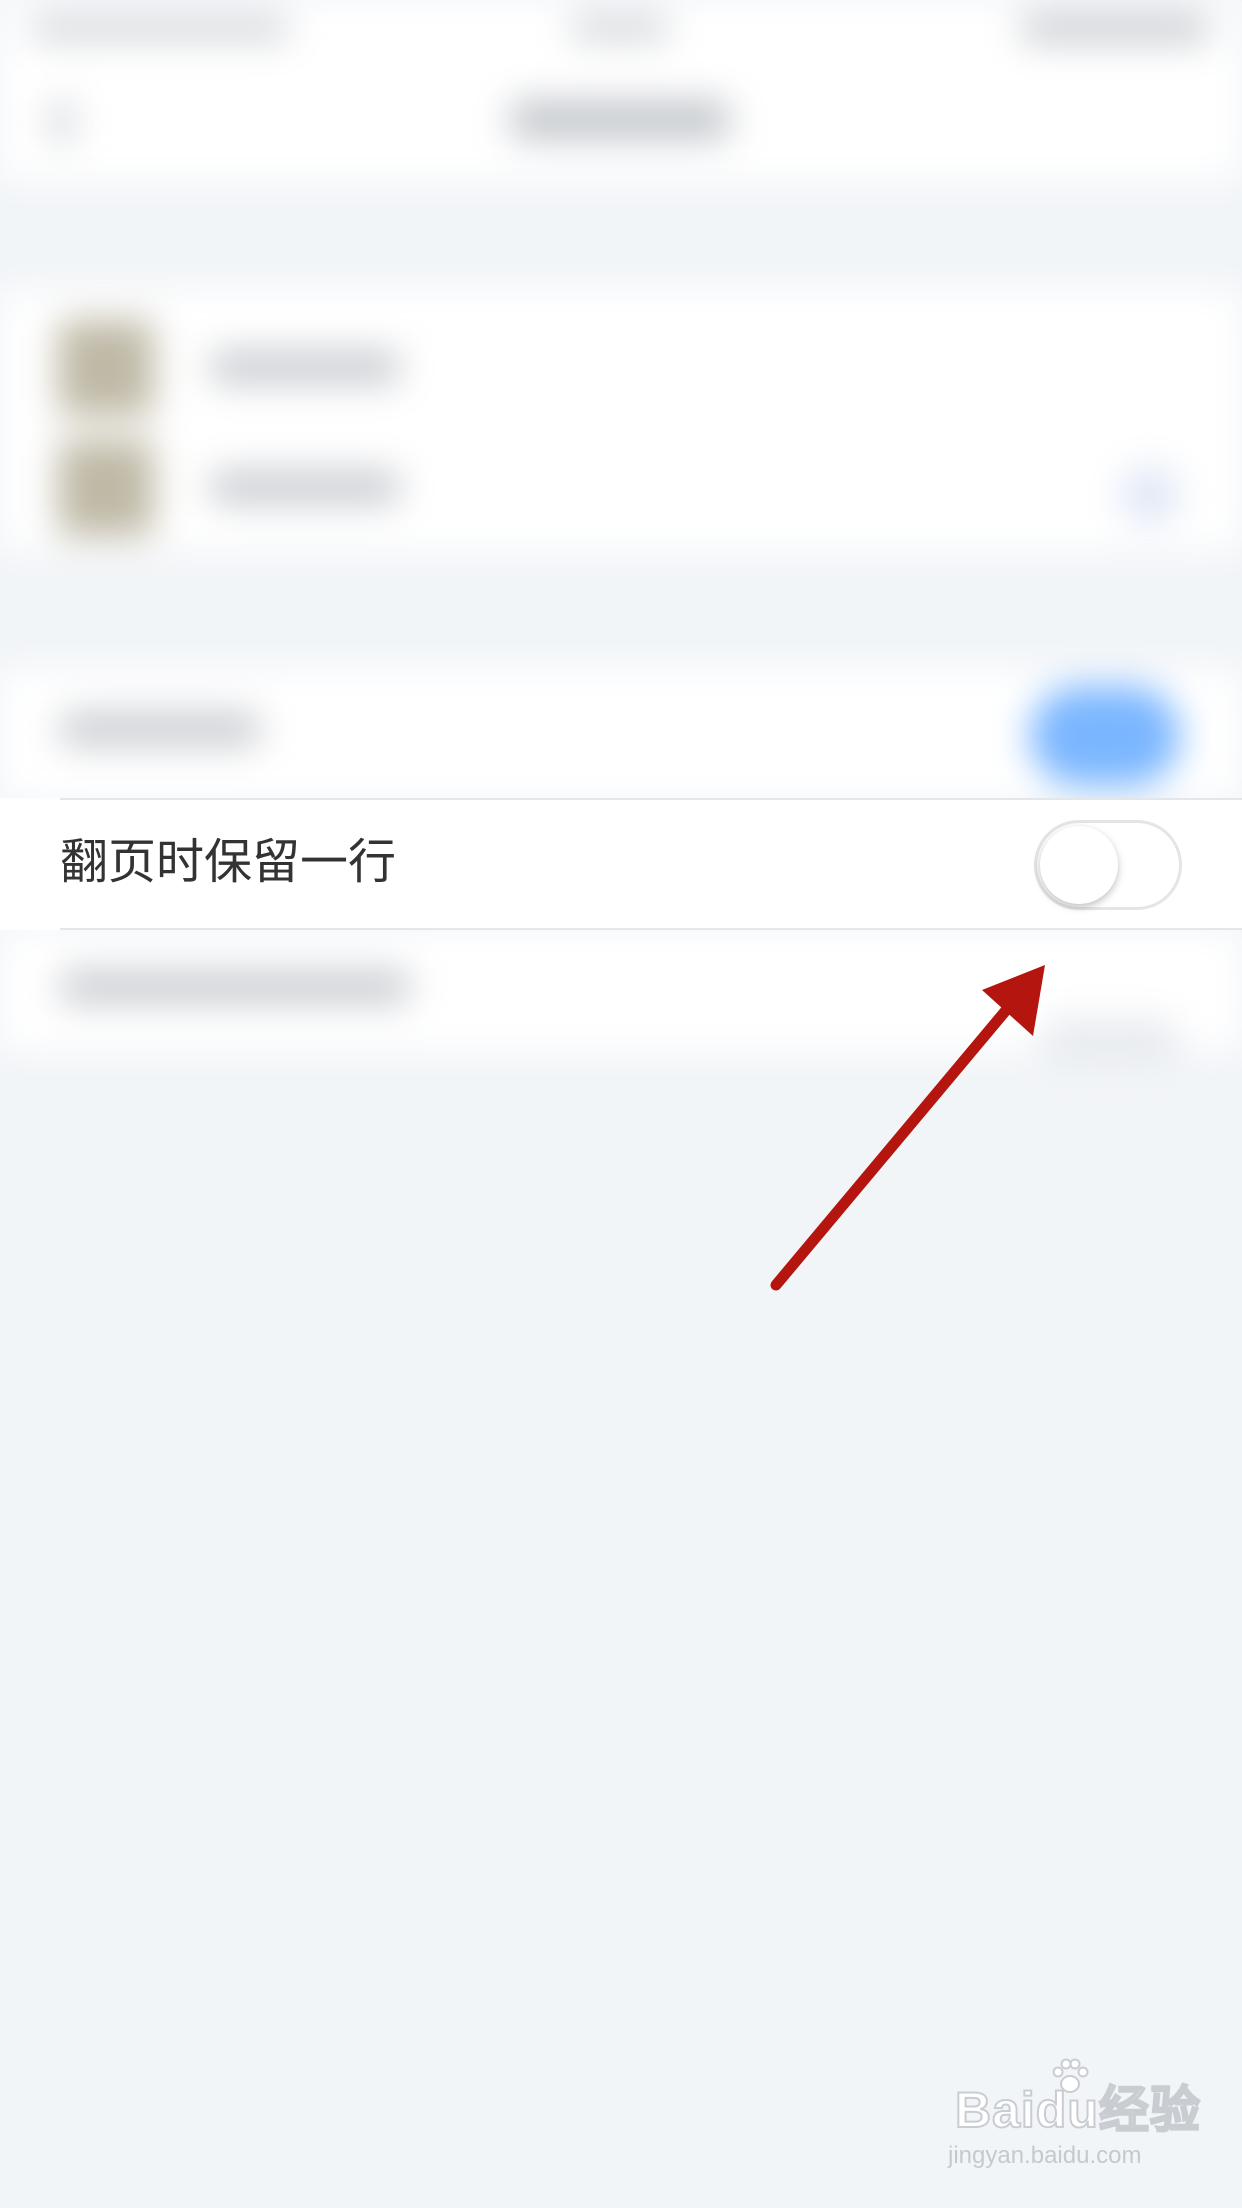  Describe the element at coordinates (1115, 28) in the screenshot. I see `status-bar-right` at that location.